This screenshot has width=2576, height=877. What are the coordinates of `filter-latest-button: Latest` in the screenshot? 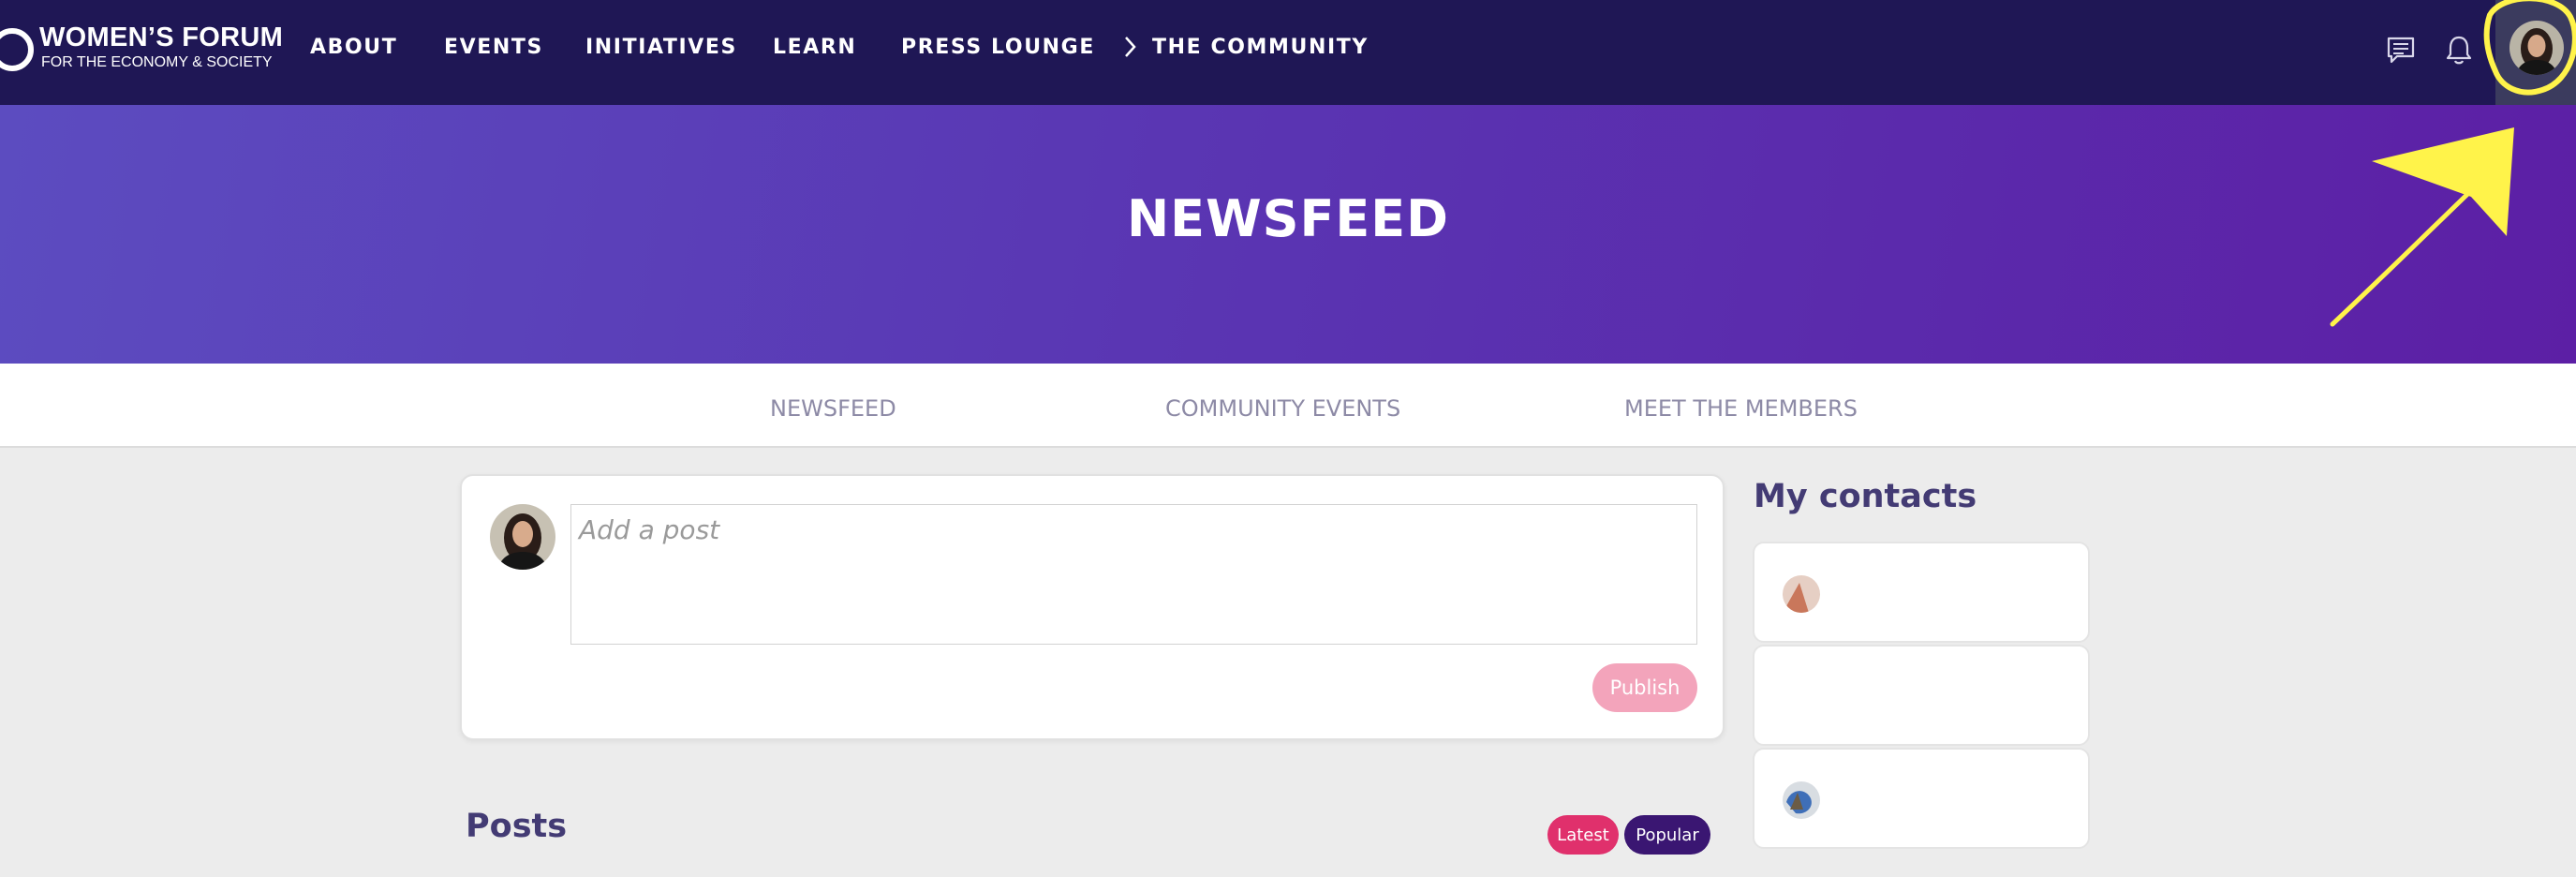 It's located at (1583, 835).